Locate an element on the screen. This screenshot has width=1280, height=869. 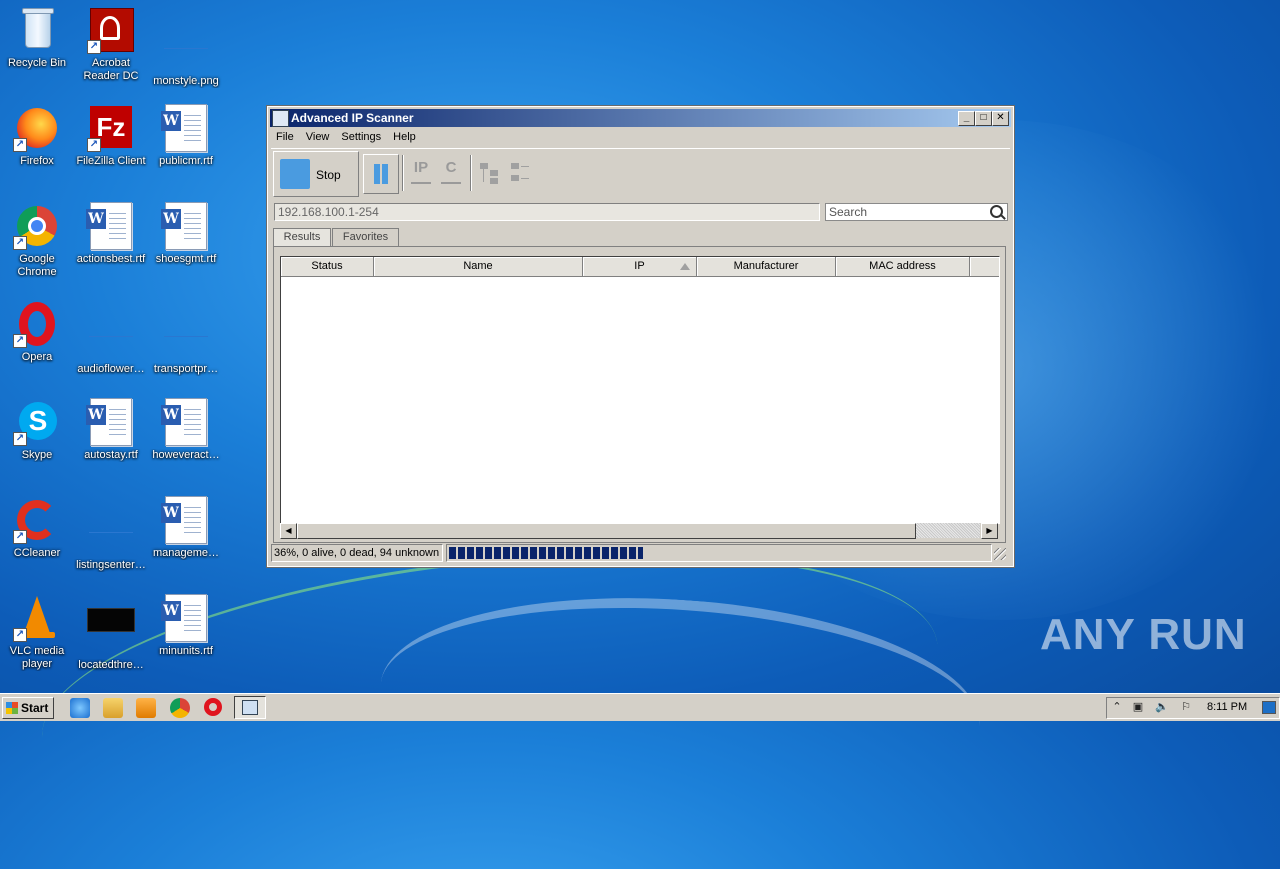
vlc-cone-icon: ↗ is located at coordinates (37, 618).